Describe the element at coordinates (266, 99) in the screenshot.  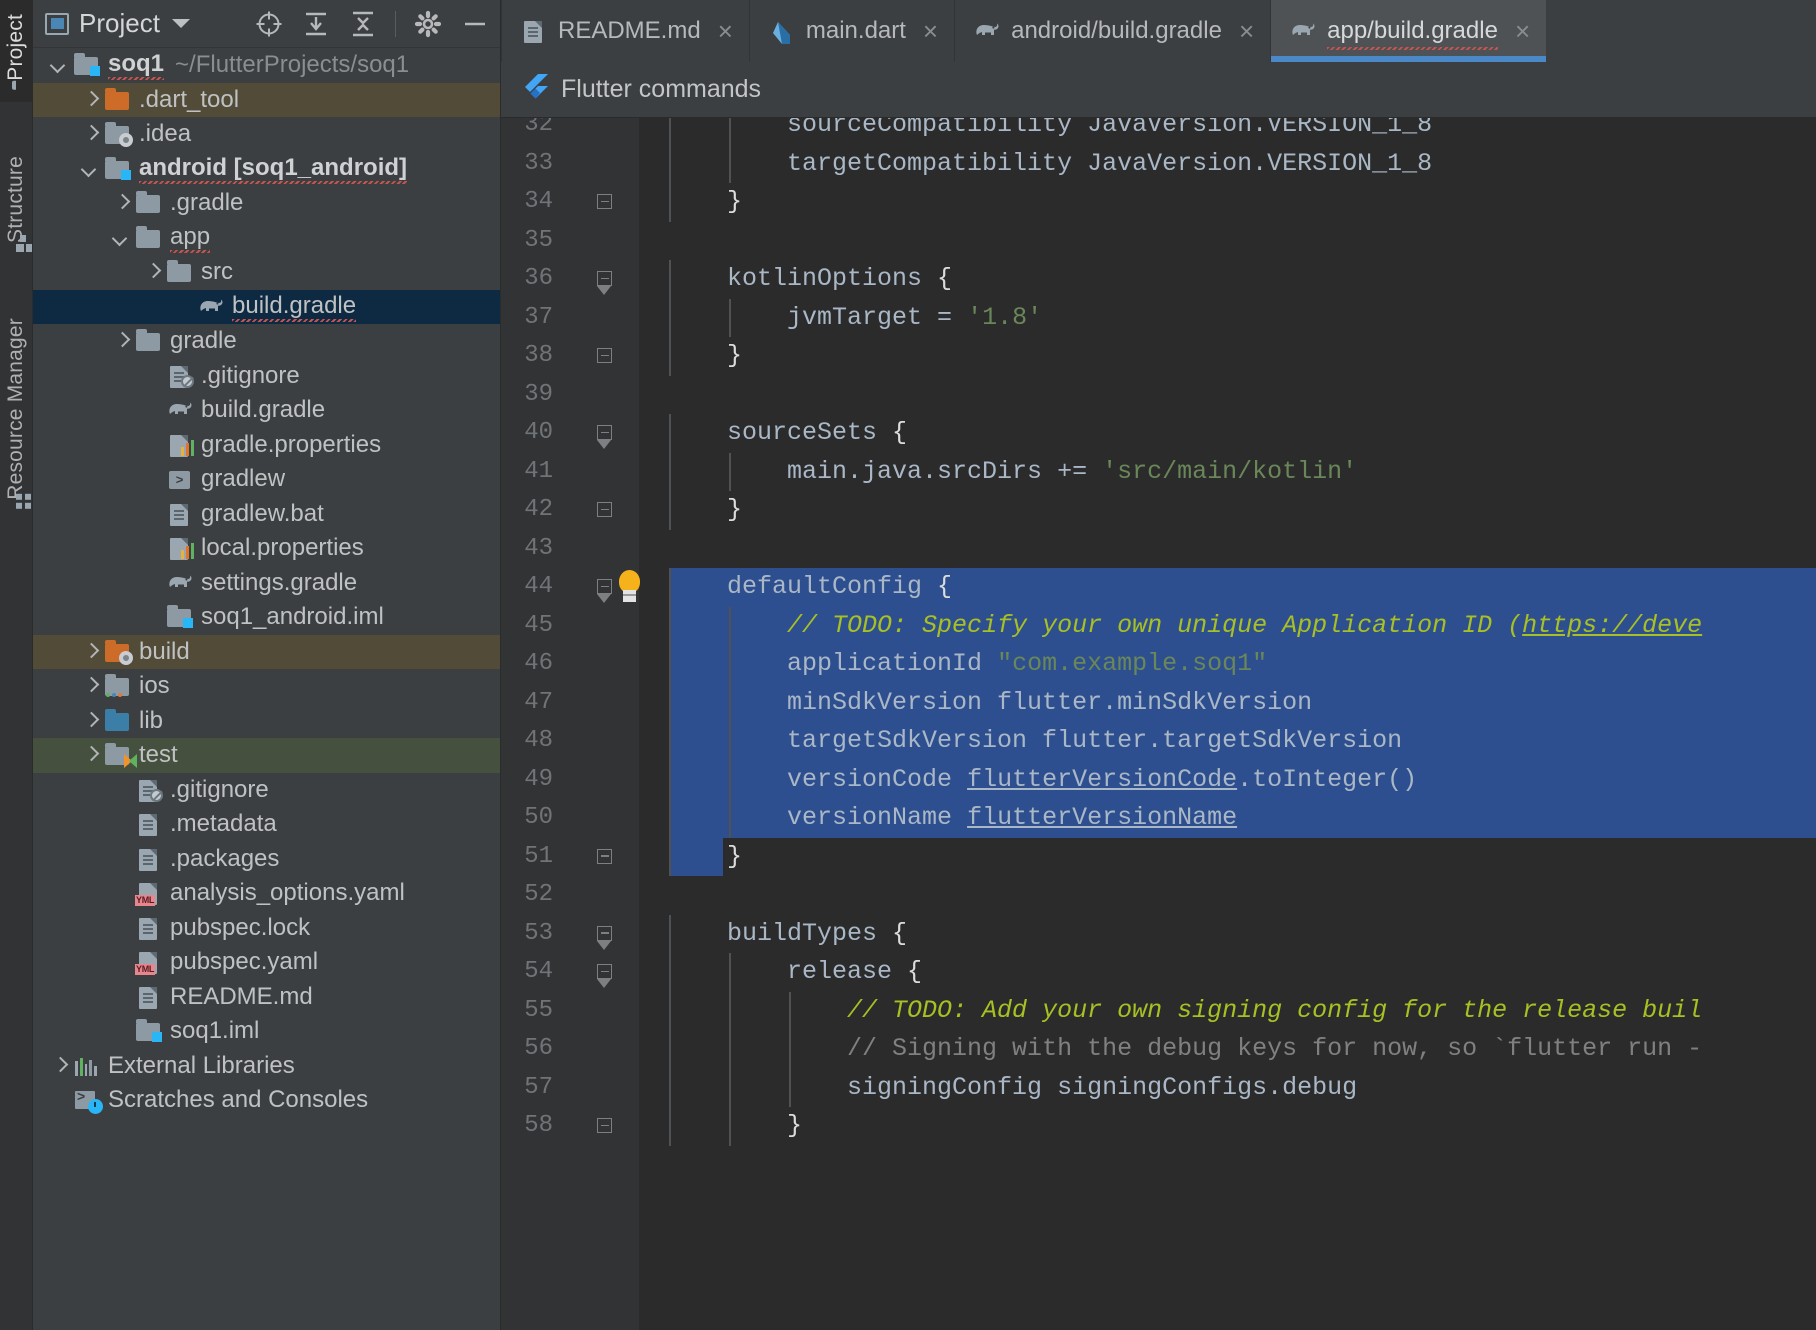
I see `tree-row: .dart_tool` at that location.